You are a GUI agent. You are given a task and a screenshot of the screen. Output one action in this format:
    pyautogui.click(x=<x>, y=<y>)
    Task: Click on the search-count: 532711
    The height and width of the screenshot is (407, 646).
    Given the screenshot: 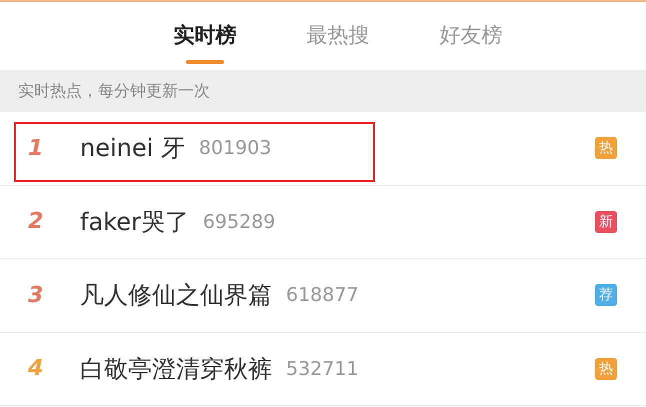 What is the action you would take?
    pyautogui.click(x=322, y=369)
    